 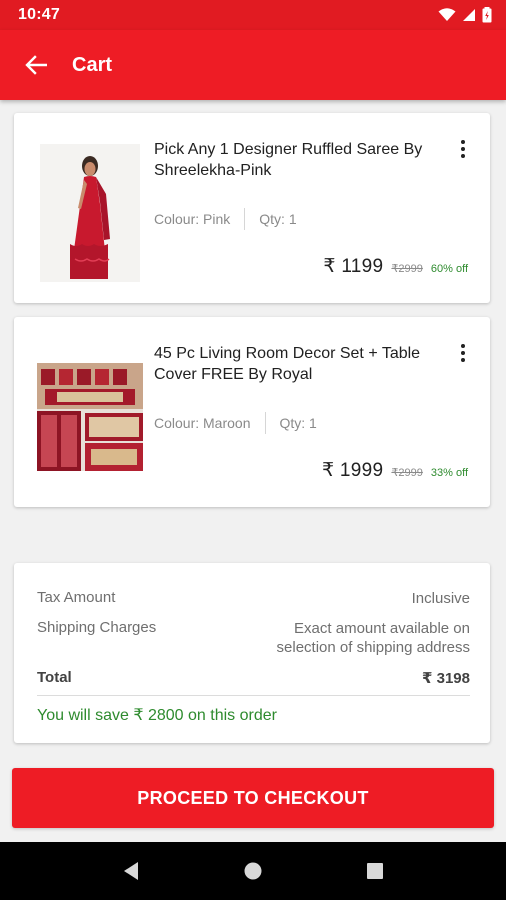 I want to click on nav-back-icon, so click(x=131, y=871).